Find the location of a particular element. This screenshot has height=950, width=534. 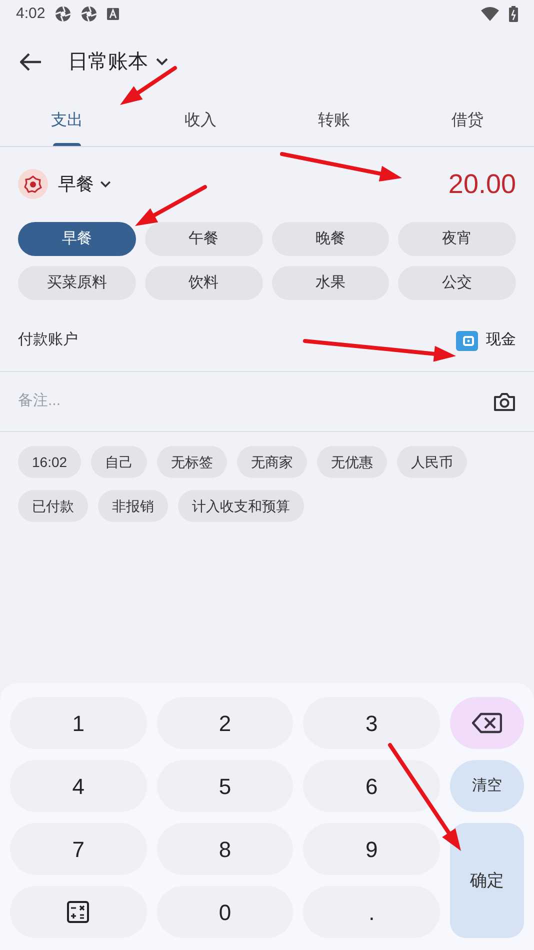

tag-chip: 16:02 is located at coordinates (50, 462).